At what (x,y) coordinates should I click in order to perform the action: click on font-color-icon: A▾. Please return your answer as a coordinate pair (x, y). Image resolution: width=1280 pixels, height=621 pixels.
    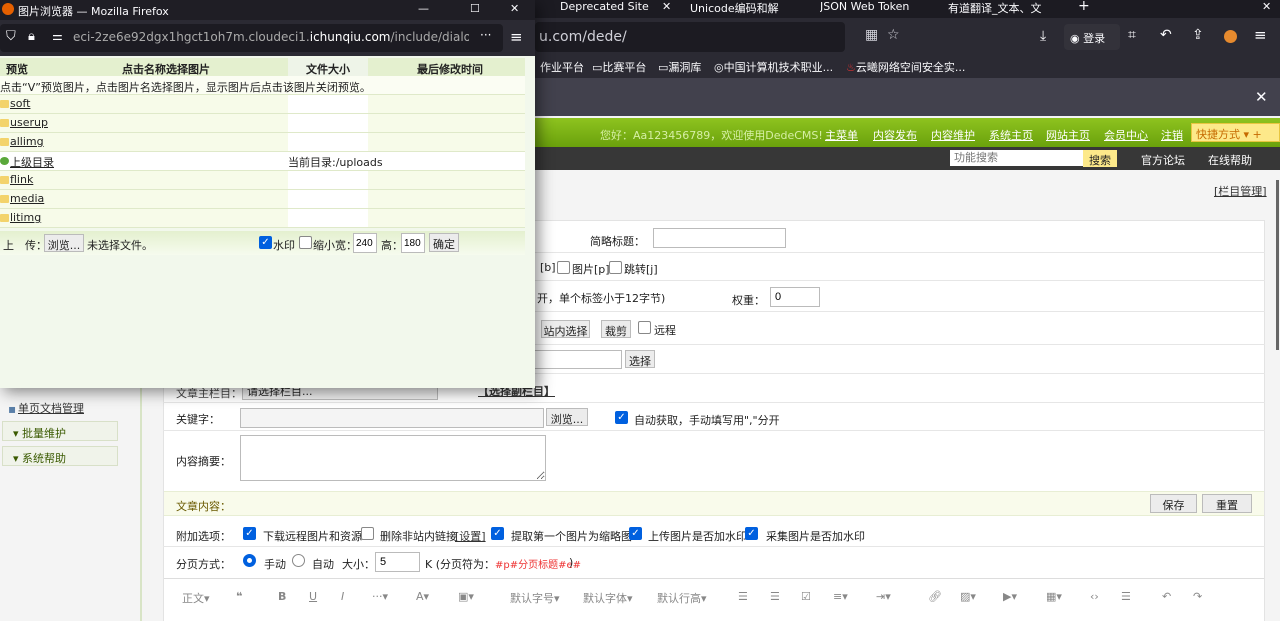
    Looking at the image, I should click on (422, 596).